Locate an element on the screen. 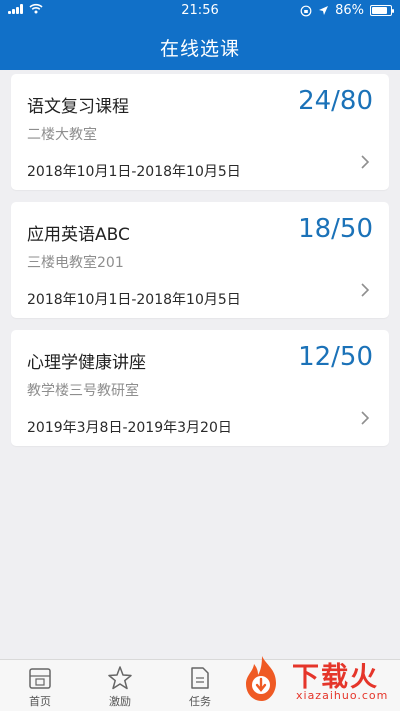 This screenshot has width=400, height=711. location-icon is located at coordinates (324, 10).